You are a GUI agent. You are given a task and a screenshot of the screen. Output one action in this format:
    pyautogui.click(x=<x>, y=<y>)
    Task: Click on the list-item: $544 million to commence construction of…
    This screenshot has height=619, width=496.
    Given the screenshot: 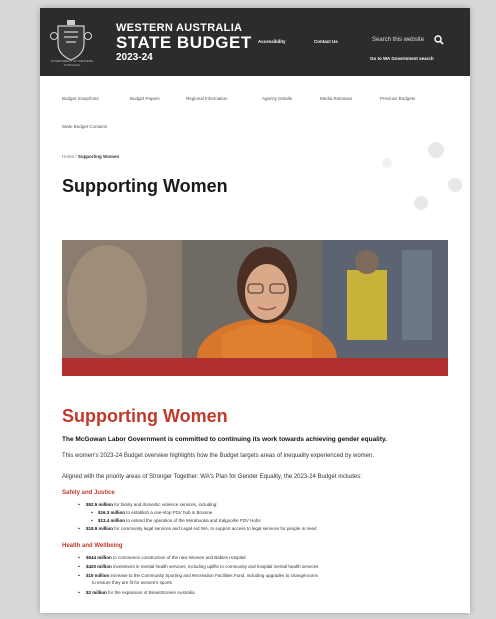 What is the action you would take?
    pyautogui.click(x=161, y=558)
    